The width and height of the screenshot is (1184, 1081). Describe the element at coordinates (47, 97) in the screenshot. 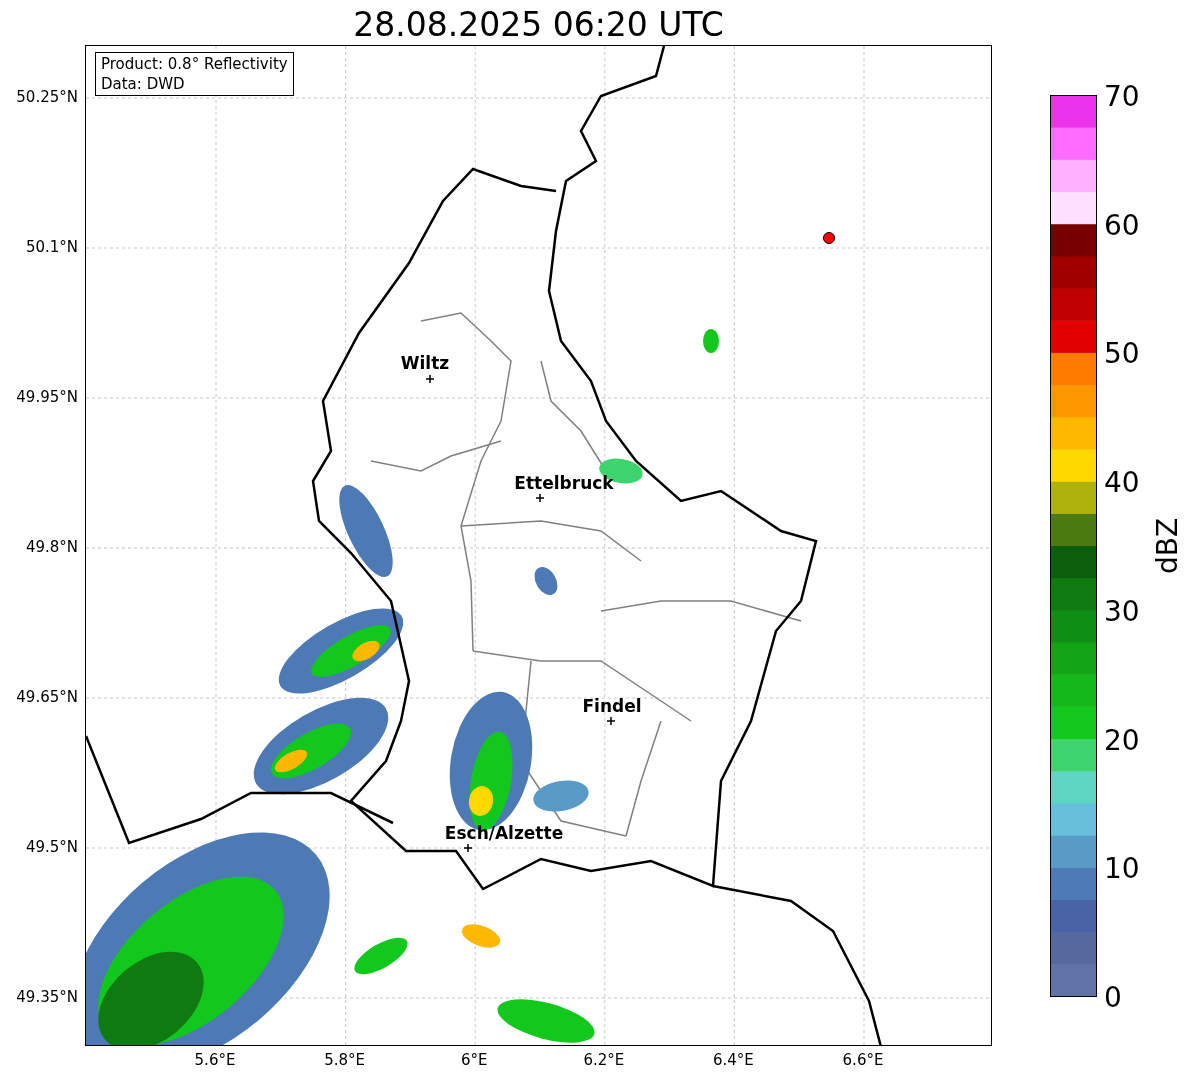

I see `latitude-tick-label: 50.25°N` at that location.